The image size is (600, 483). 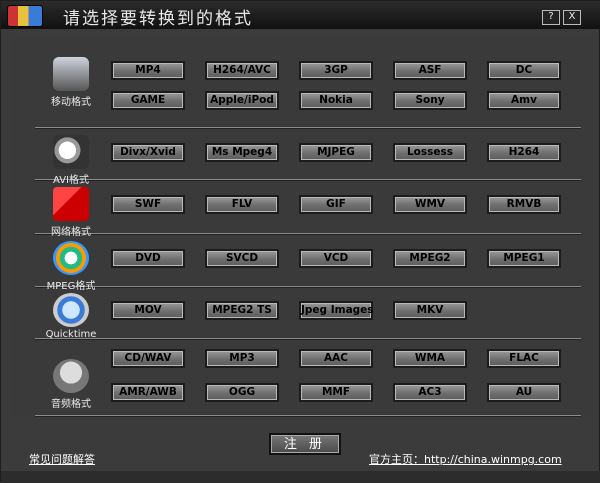 I want to click on status-bar, so click(x=300, y=477).